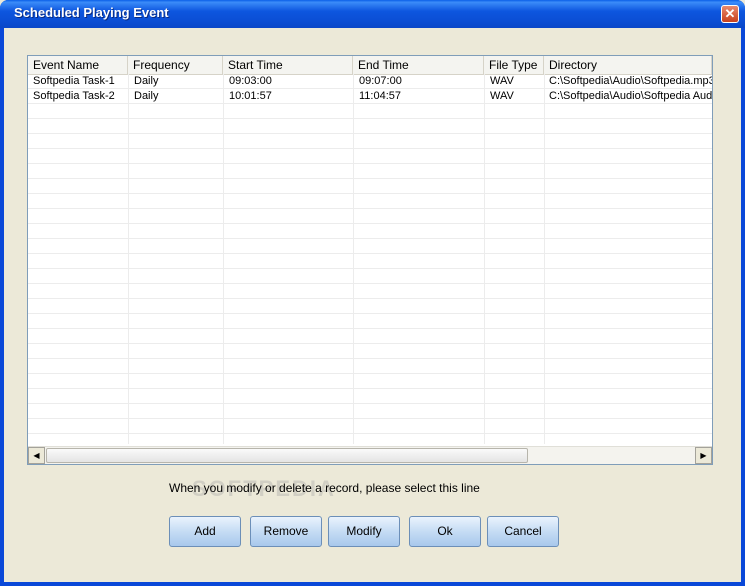  I want to click on modify-button: Modify, so click(364, 531).